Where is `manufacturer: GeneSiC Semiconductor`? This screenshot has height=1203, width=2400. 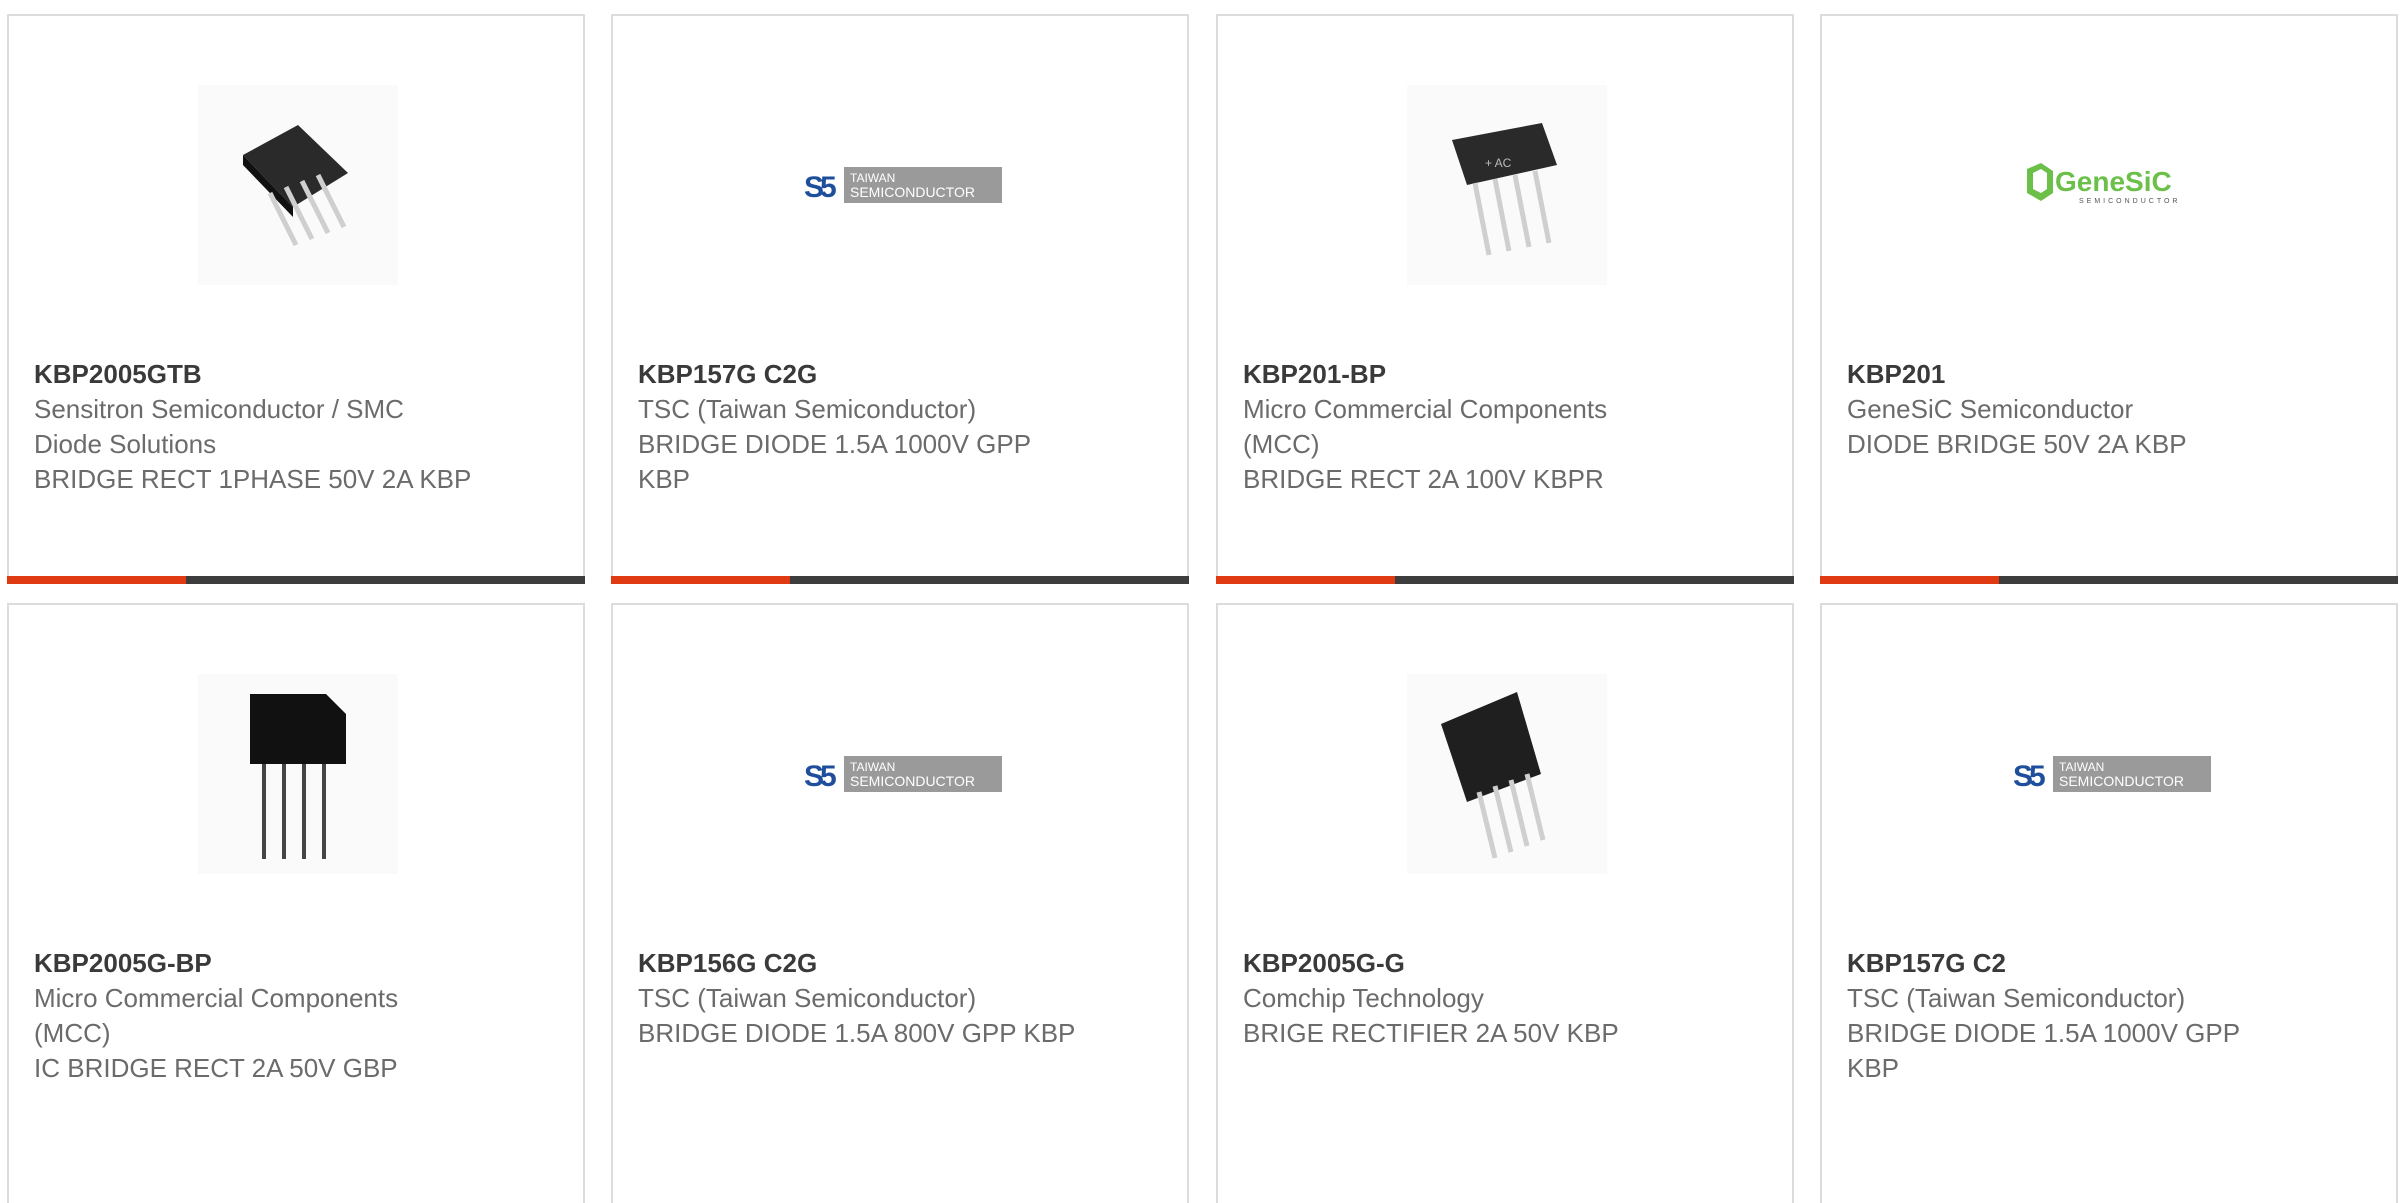
manufacturer: GeneSiC Semiconductor is located at coordinates (1990, 409).